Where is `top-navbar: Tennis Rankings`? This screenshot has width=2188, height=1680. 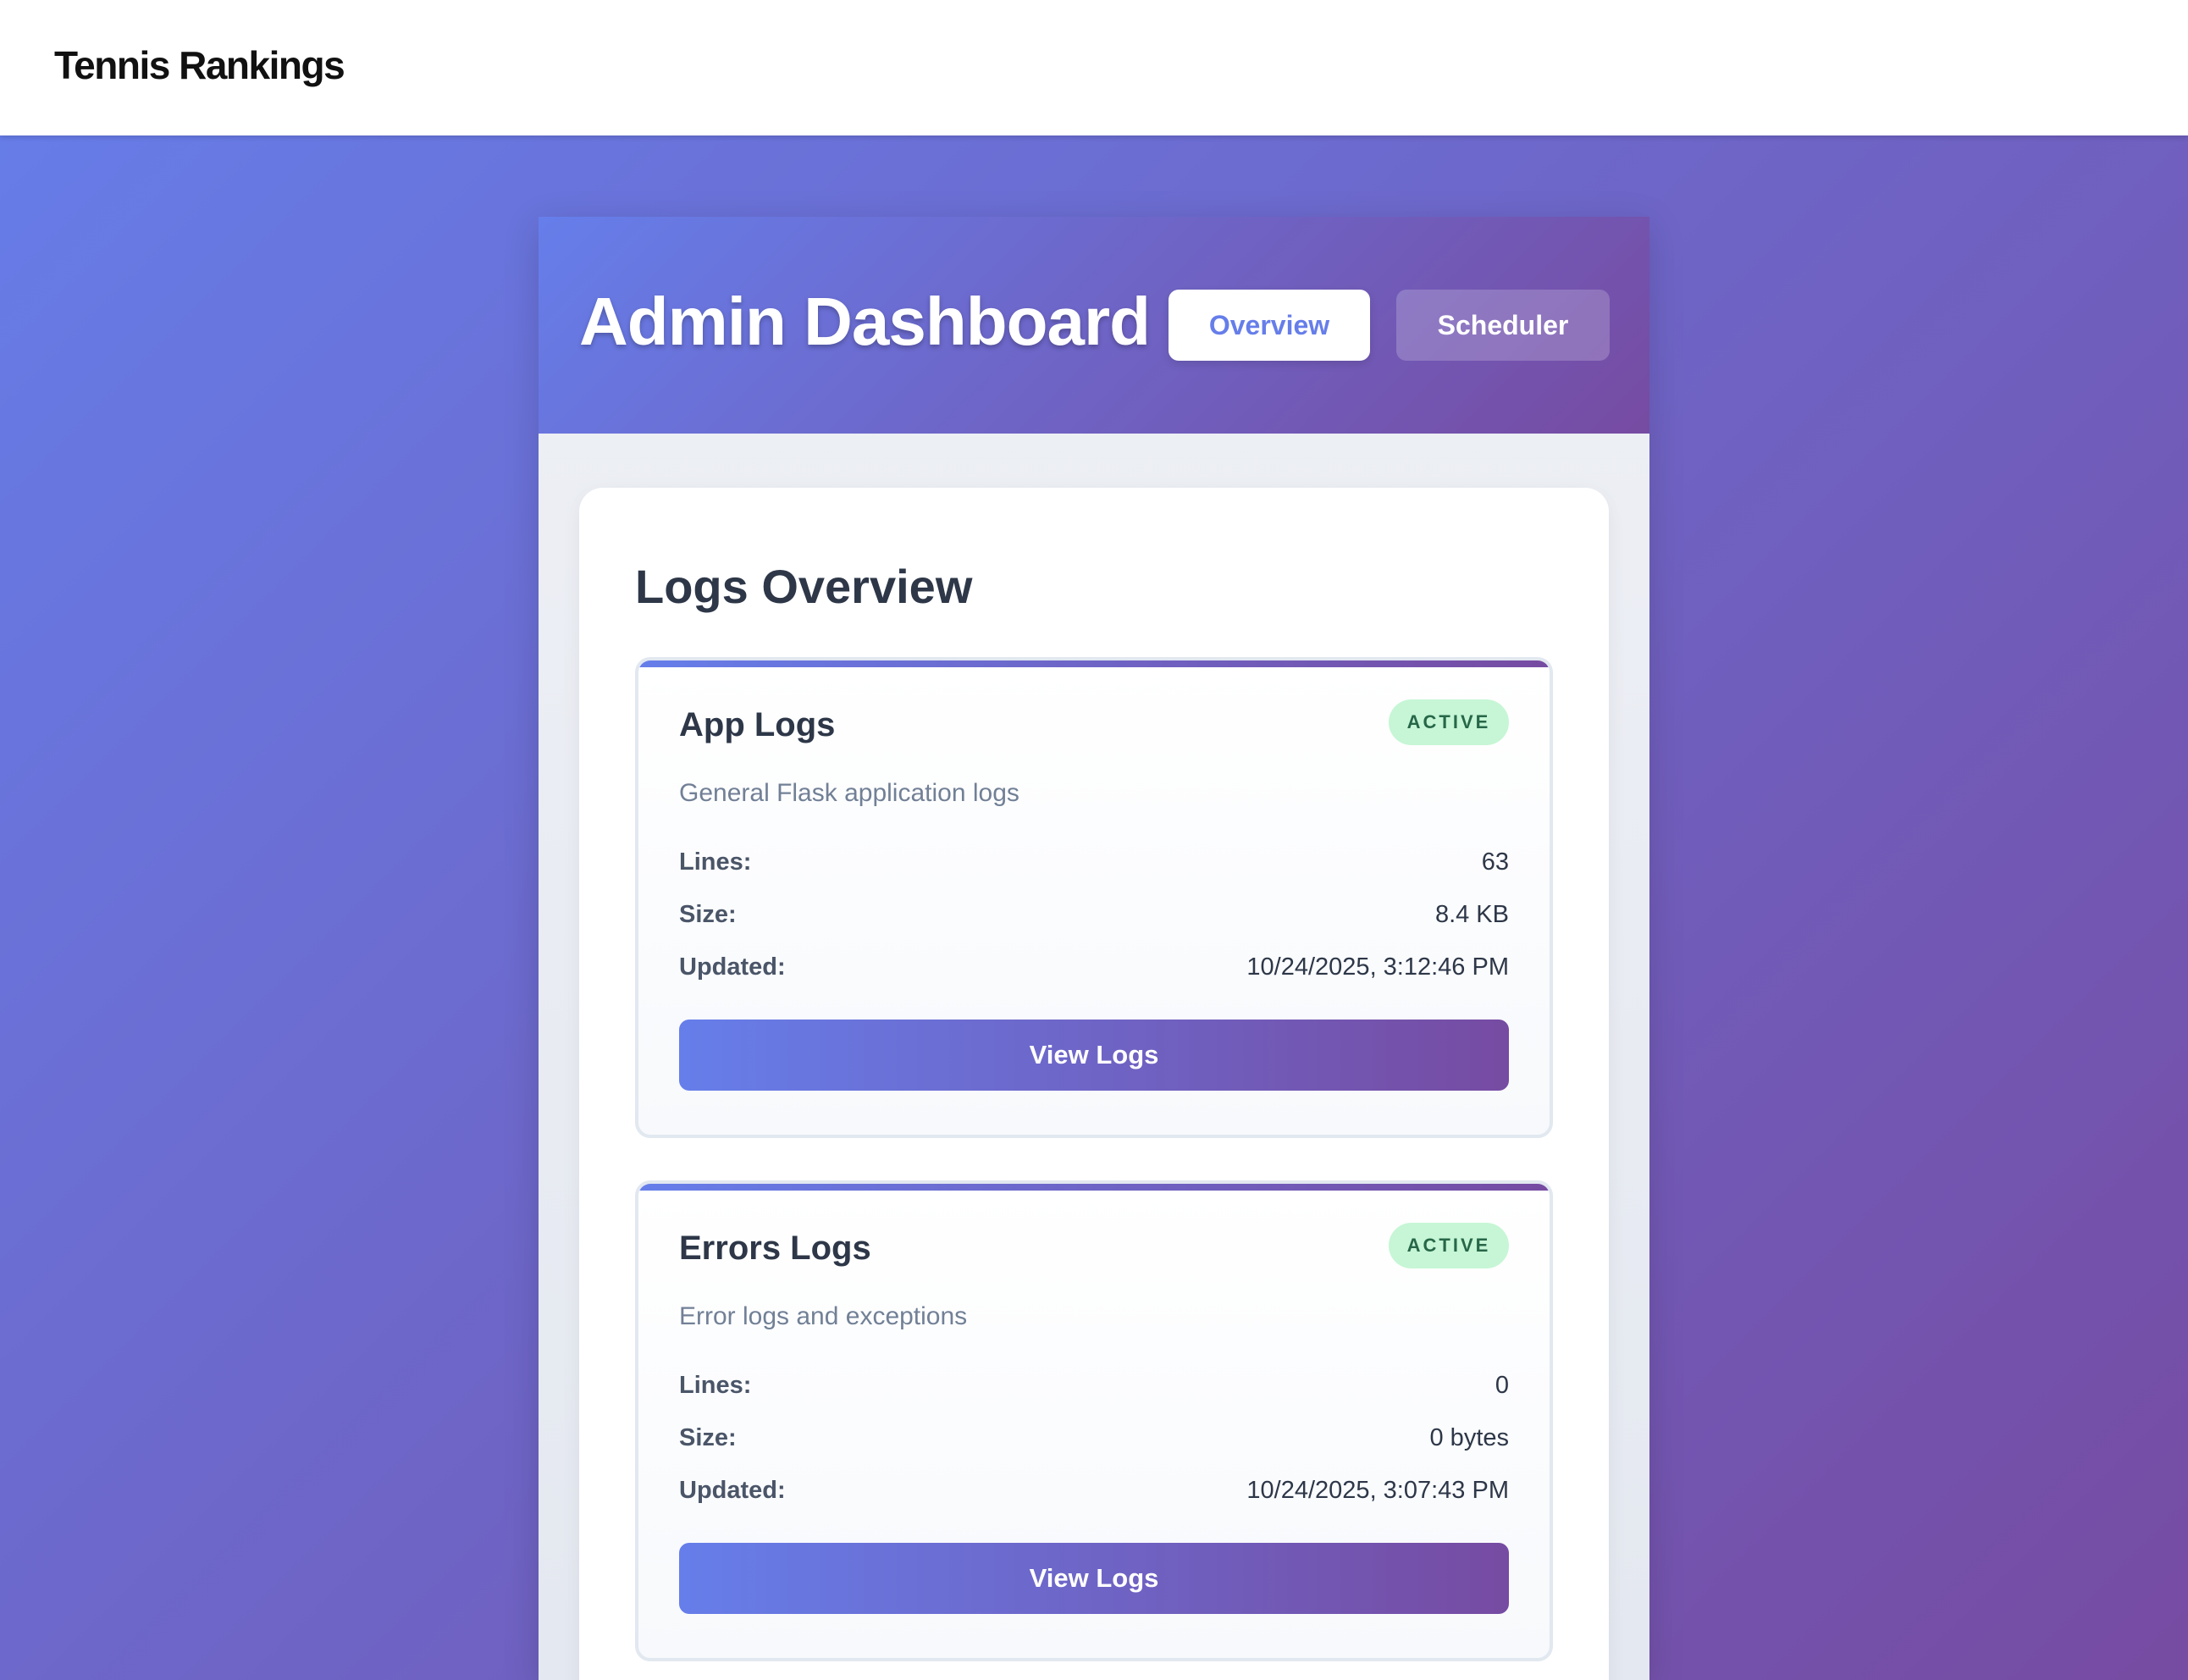 top-navbar: Tennis Rankings is located at coordinates (1094, 68).